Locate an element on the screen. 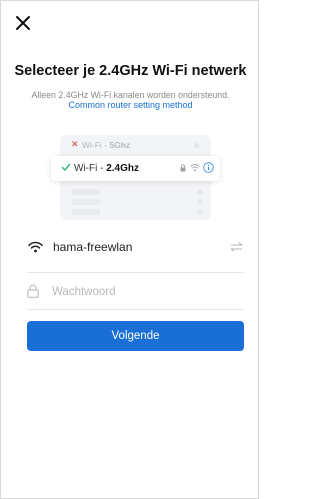 This screenshot has height=499, width=320. page-title: Selecteer je 2.4GHz Wi-Fi netwerk is located at coordinates (130, 71).